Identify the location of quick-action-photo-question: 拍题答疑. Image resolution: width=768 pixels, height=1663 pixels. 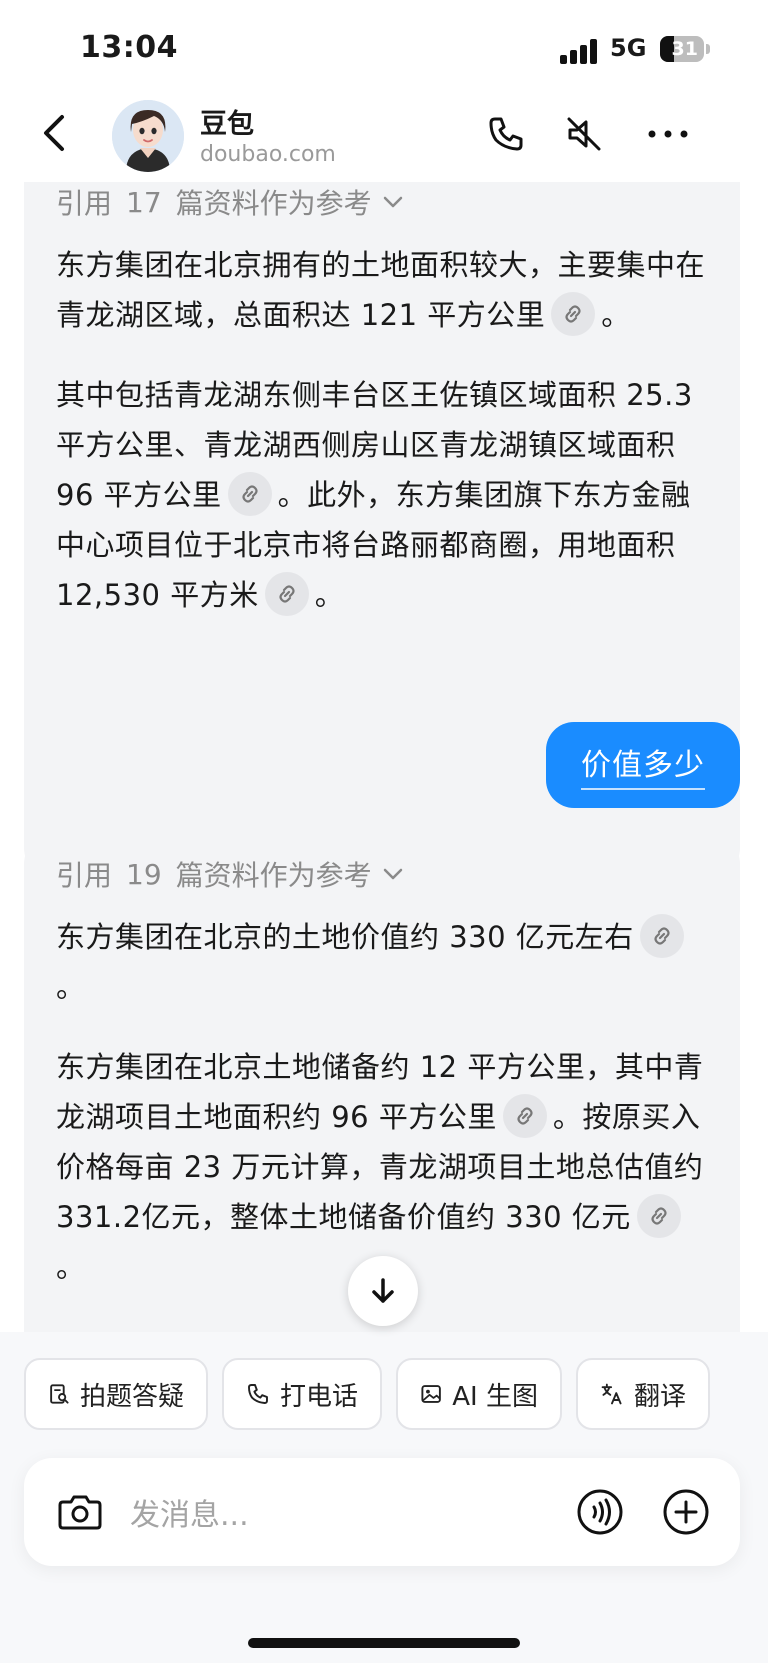
(116, 1394).